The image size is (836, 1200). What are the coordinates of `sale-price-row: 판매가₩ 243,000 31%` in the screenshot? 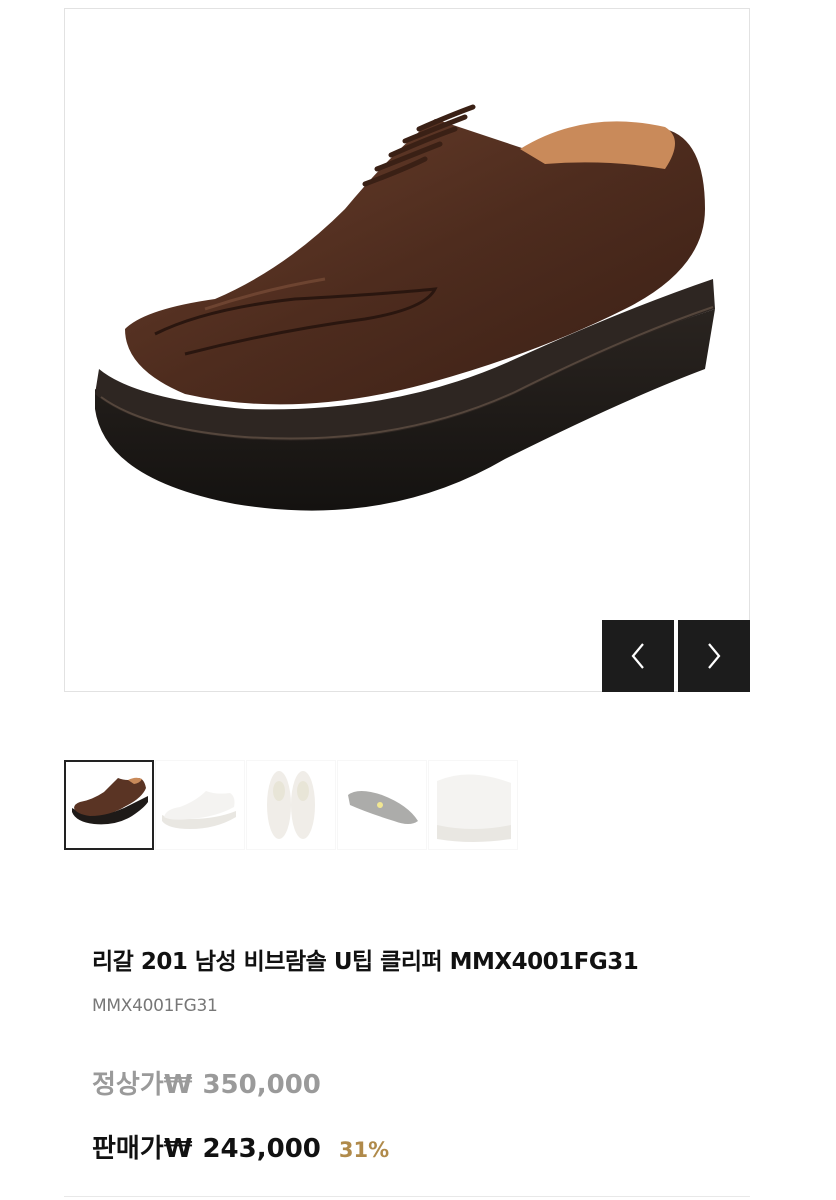 It's located at (240, 1146).